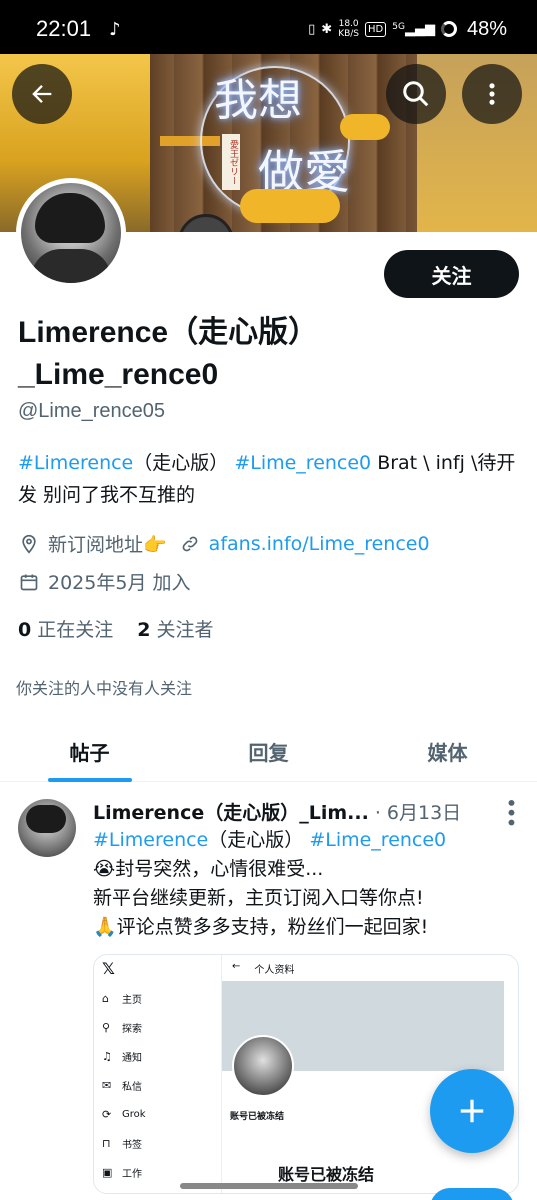 Image resolution: width=537 pixels, height=1200 pixels. What do you see at coordinates (29, 544) in the screenshot?
I see `location-pin-icon` at bounding box center [29, 544].